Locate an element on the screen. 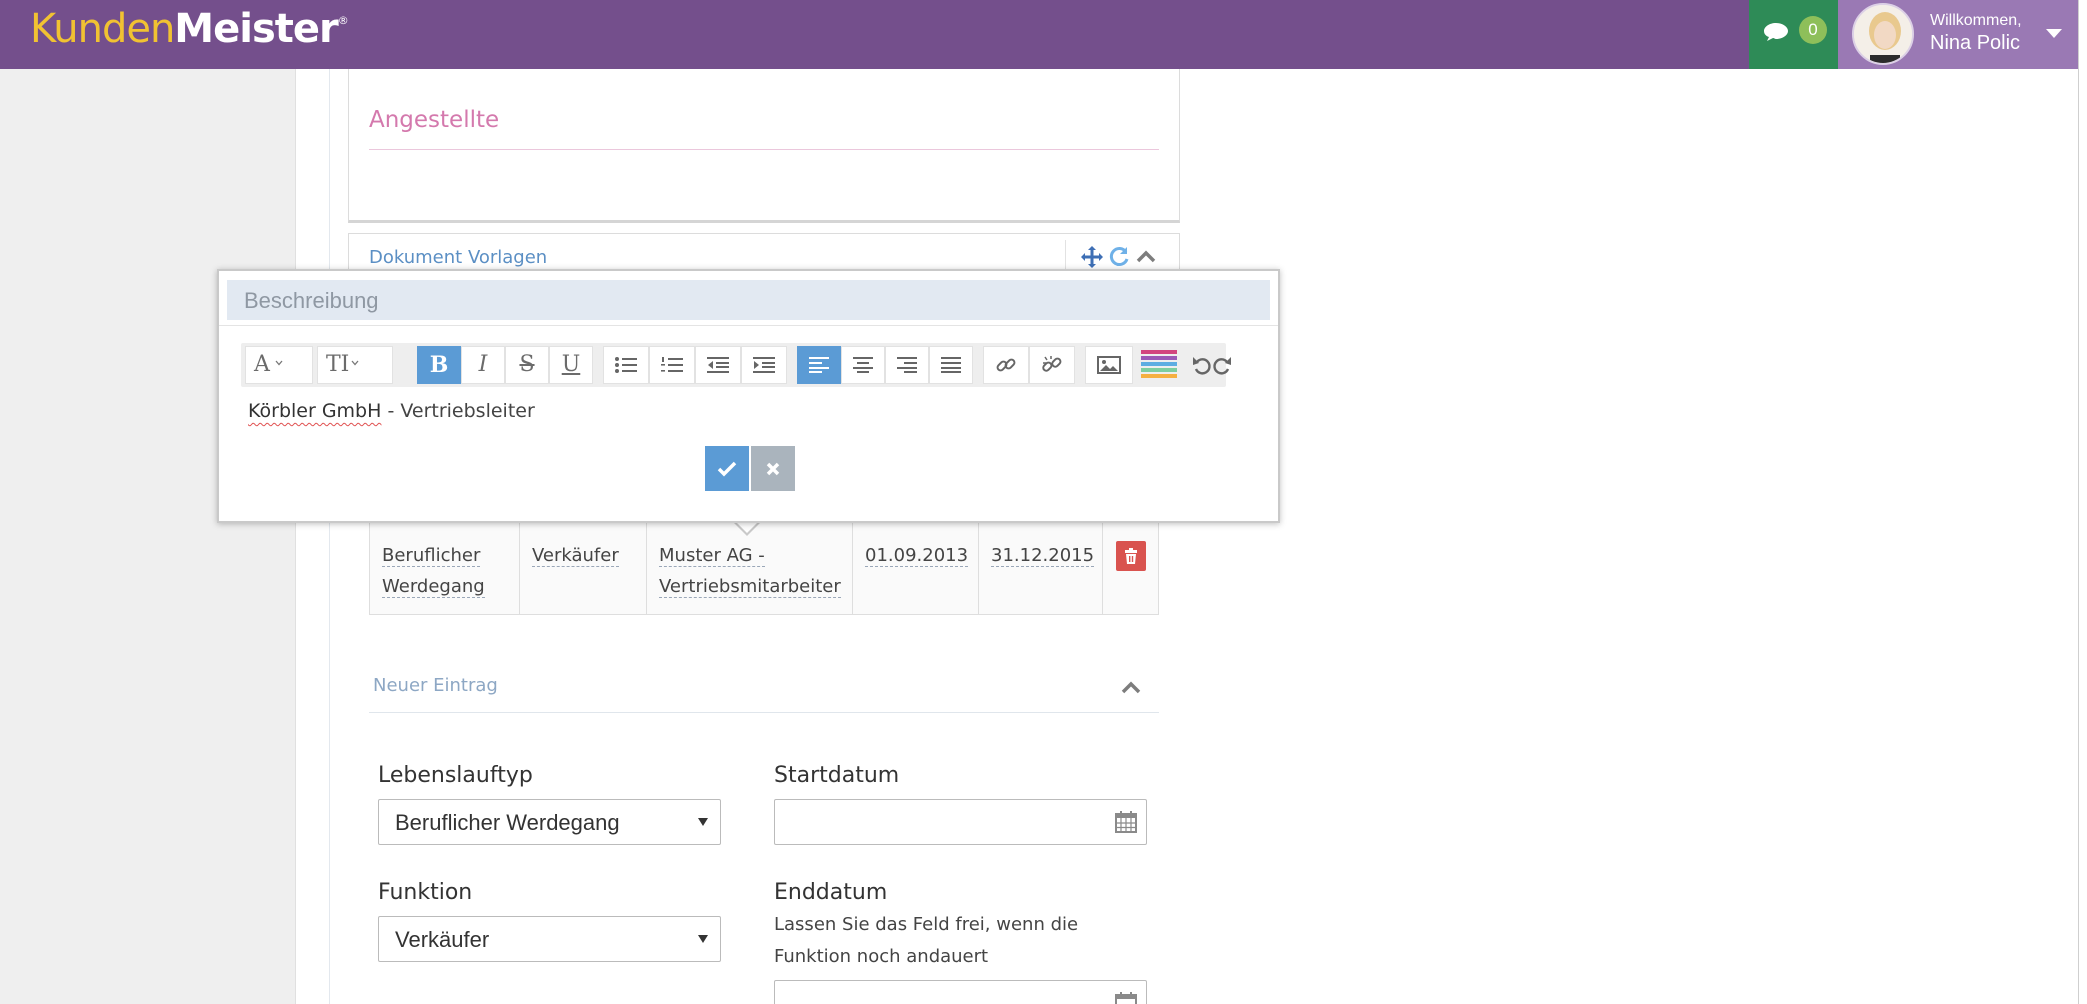 This screenshot has width=2087, height=1004. enddatum-input is located at coordinates (960, 992).